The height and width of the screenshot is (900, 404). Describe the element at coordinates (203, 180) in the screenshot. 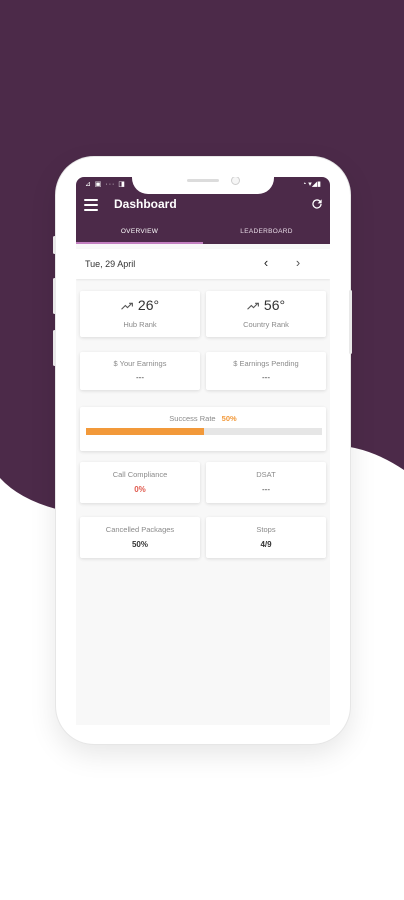

I see `speaker-grille` at that location.